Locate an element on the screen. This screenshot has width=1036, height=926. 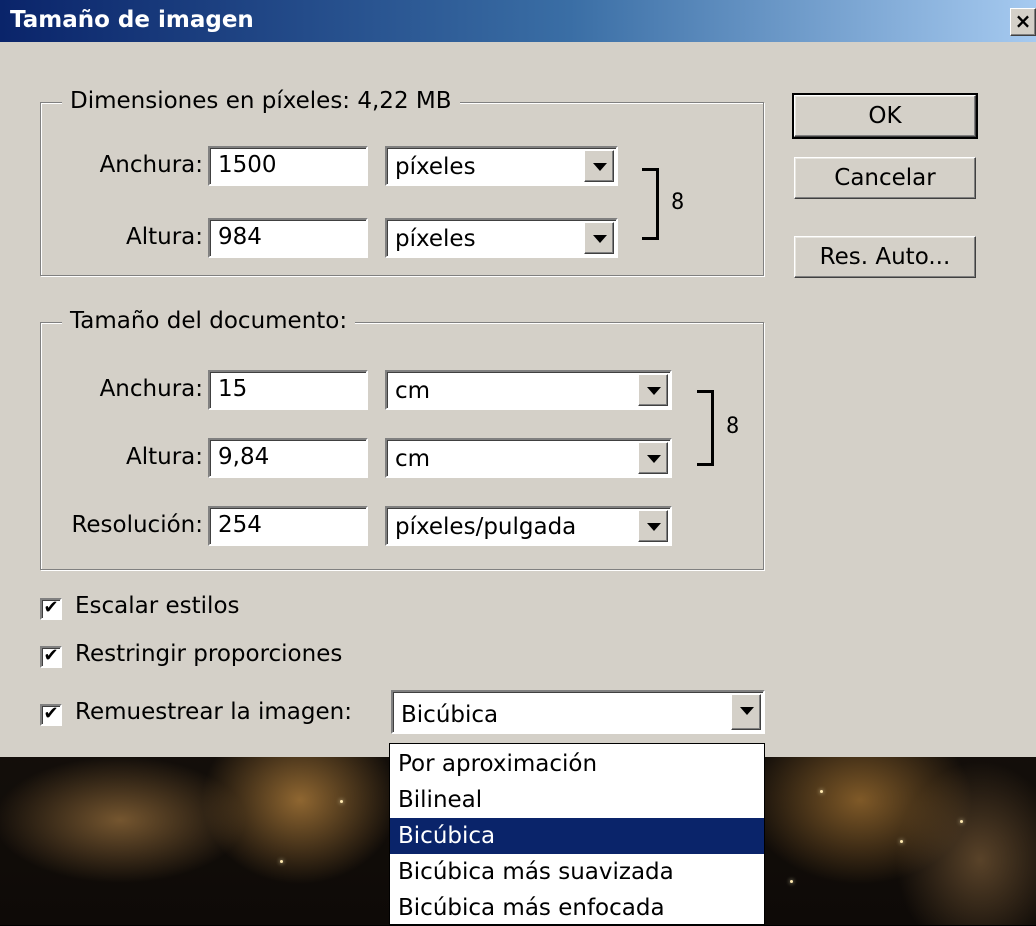
pixel-height-input: 984 is located at coordinates (288, 238).